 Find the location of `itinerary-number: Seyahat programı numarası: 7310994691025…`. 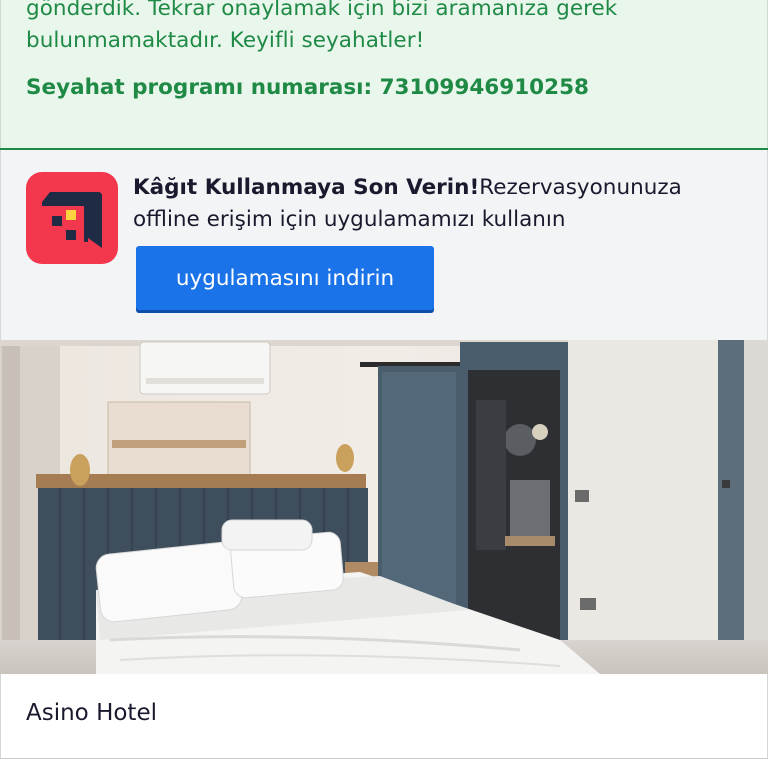

itinerary-number: Seyahat programı numarası: 7310994691025… is located at coordinates (308, 87).